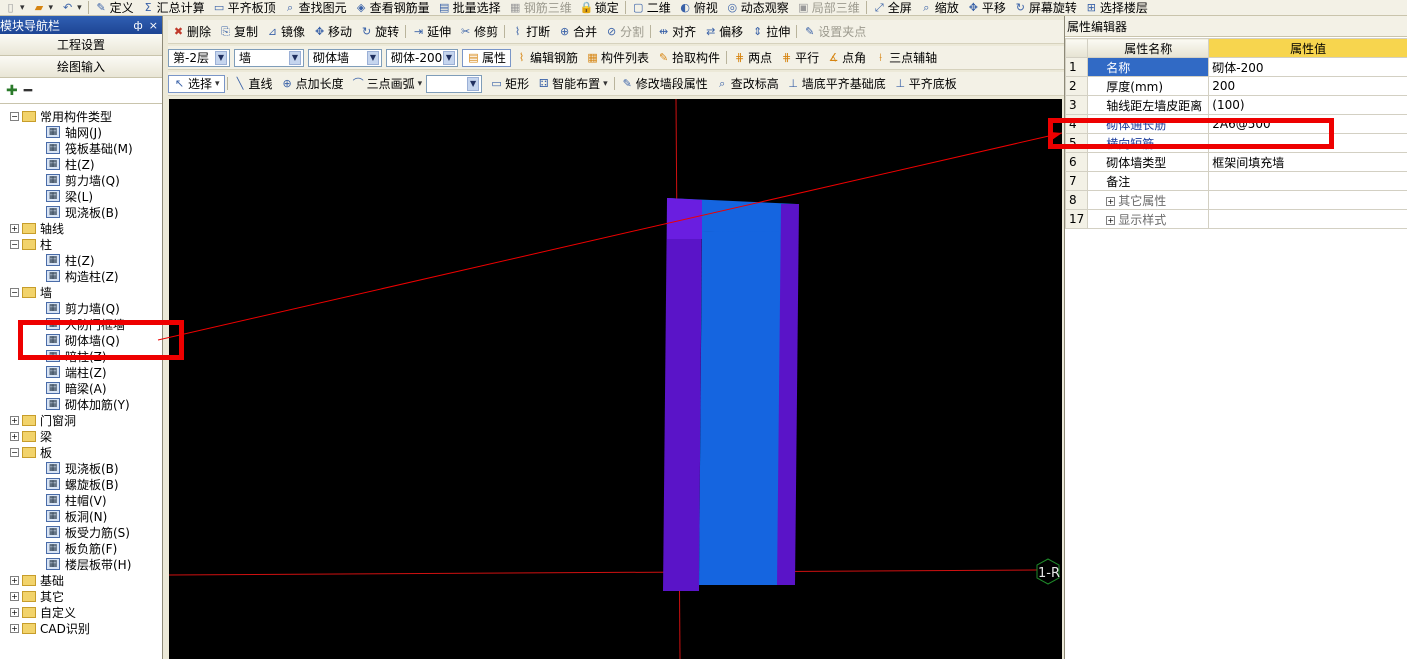 The height and width of the screenshot is (659, 1407). What do you see at coordinates (285, 32) in the screenshot?
I see `edit-tool-2: ⊿ 镜像` at bounding box center [285, 32].